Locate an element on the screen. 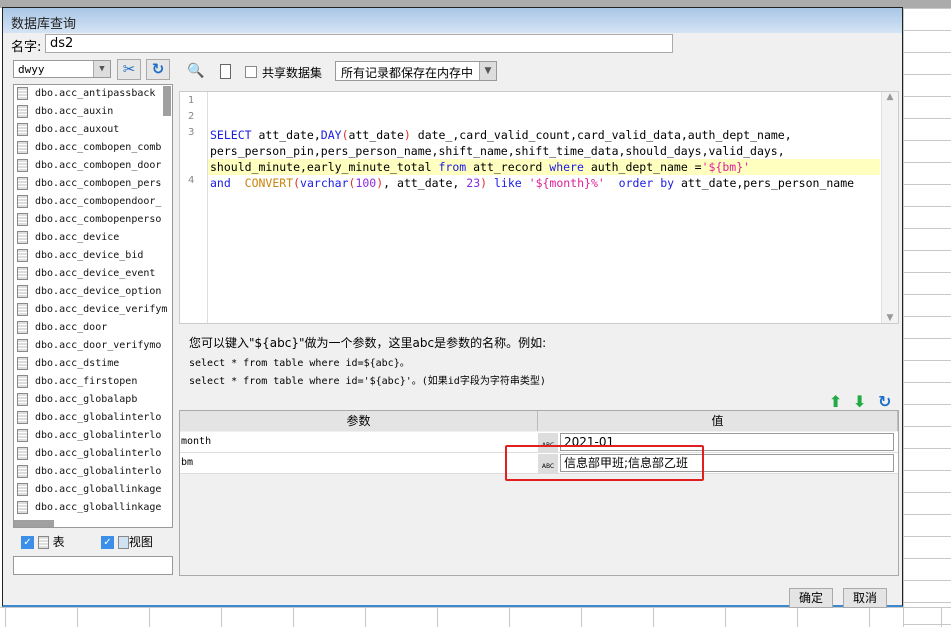 The width and height of the screenshot is (951, 627). move-down-icon: ⬇ is located at coordinates (859, 401).